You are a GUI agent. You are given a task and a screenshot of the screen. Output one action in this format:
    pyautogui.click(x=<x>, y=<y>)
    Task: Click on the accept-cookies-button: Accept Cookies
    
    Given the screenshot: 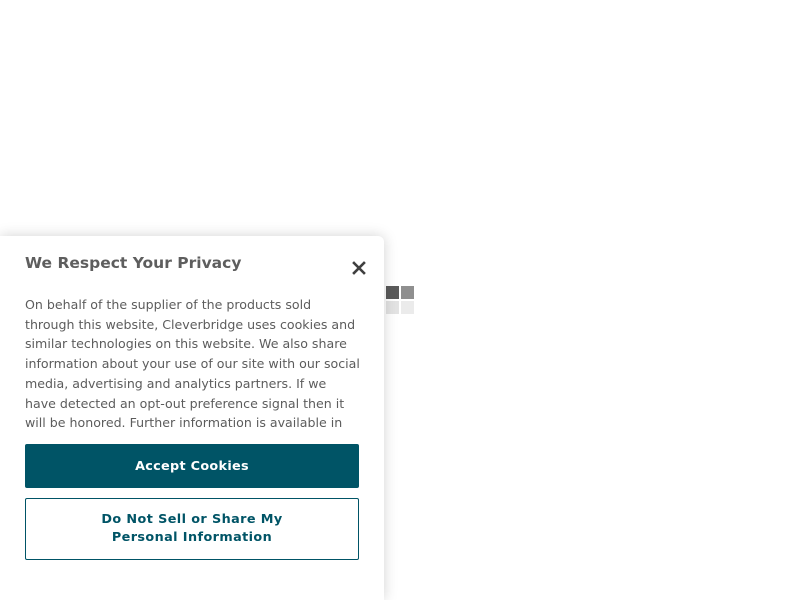 What is the action you would take?
    pyautogui.click(x=192, y=466)
    